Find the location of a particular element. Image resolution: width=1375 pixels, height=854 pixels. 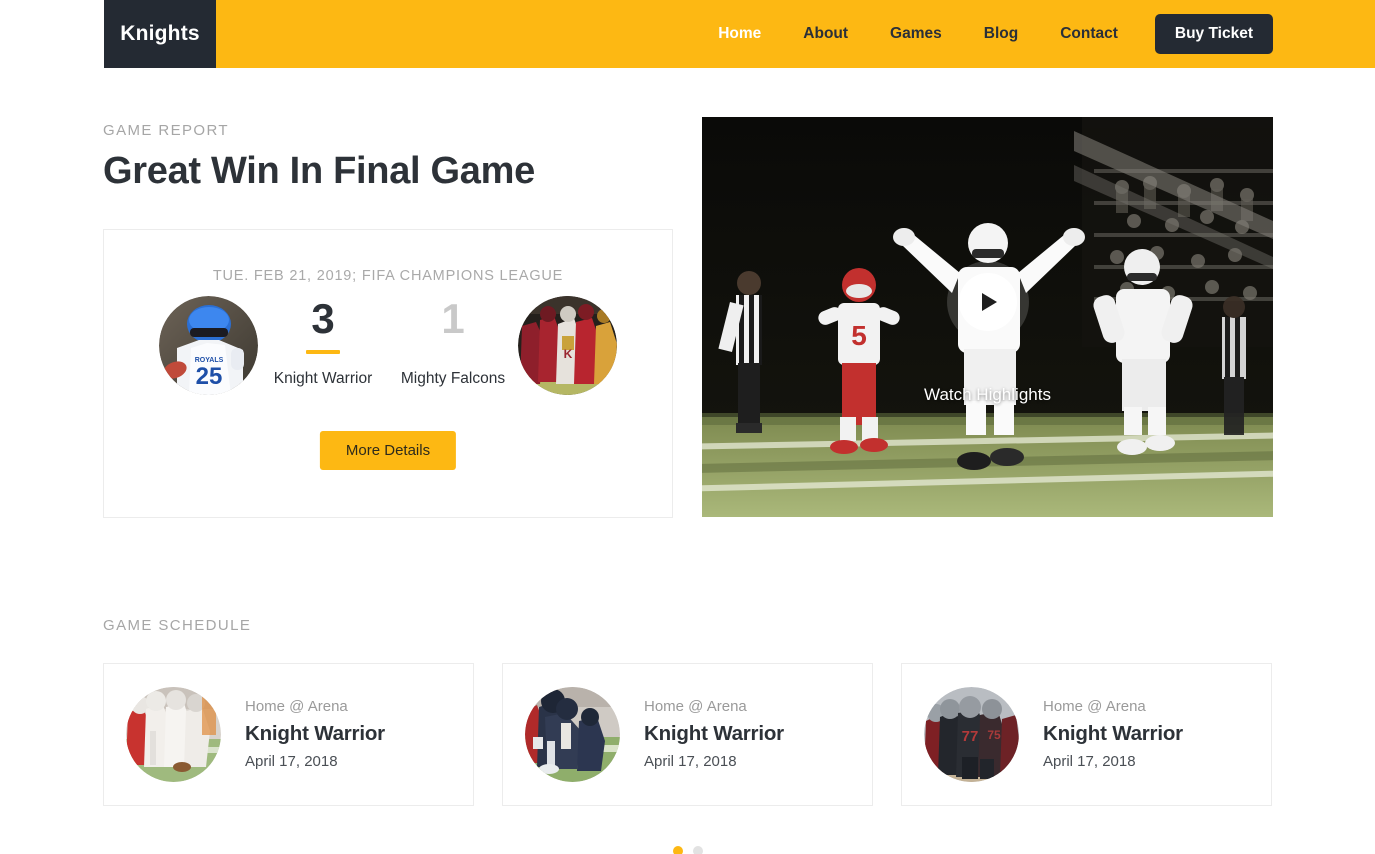

page-title: Great Win In Final Game is located at coordinates (319, 171).